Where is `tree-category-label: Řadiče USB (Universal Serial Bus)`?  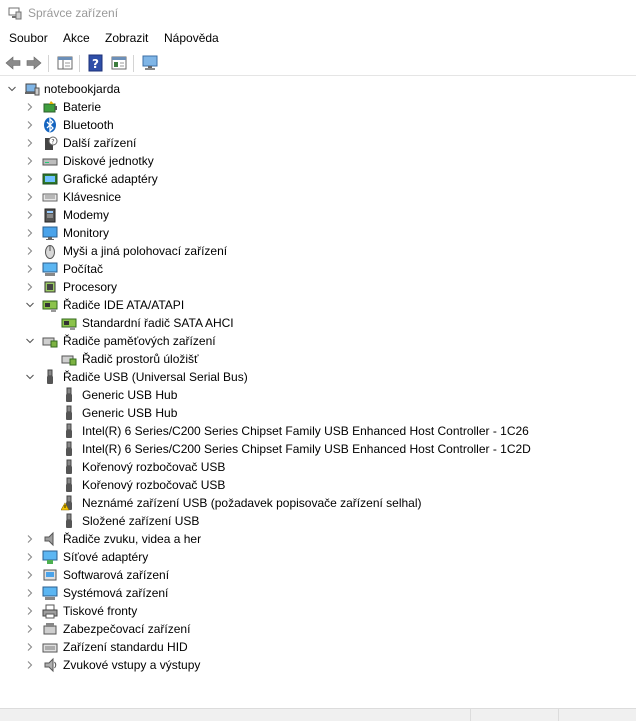 tree-category-label: Řadiče USB (Universal Serial Bus) is located at coordinates (155, 377).